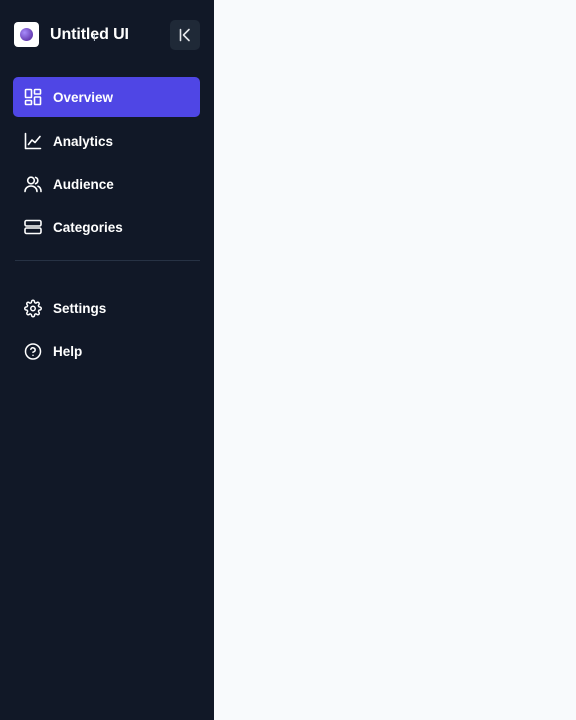  Describe the element at coordinates (33, 184) in the screenshot. I see `users-icon` at that location.